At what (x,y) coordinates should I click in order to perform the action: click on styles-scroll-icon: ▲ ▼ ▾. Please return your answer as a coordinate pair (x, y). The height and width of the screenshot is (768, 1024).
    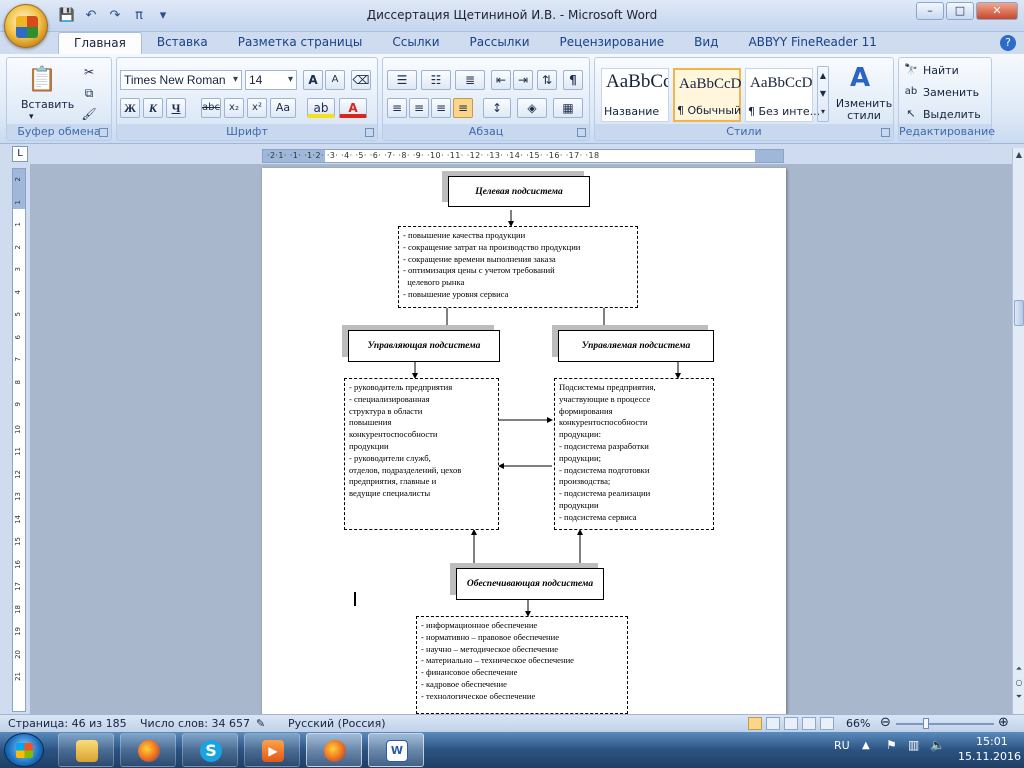
    Looking at the image, I should click on (823, 94).